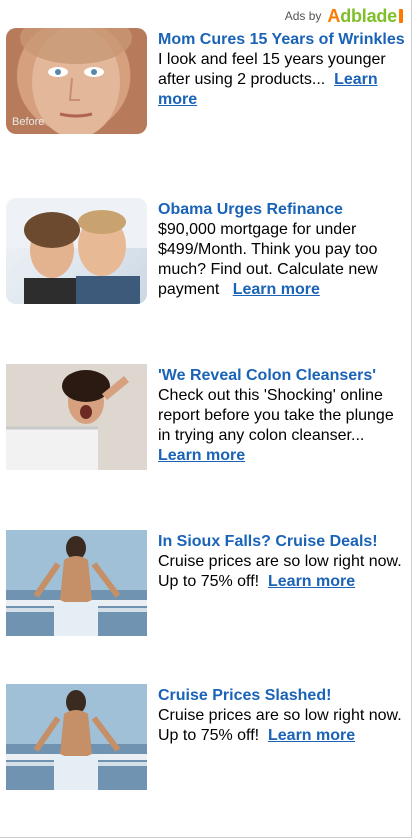 This screenshot has height=840, width=417. What do you see at coordinates (401, 16) in the screenshot?
I see `adblade-logo-mark` at bounding box center [401, 16].